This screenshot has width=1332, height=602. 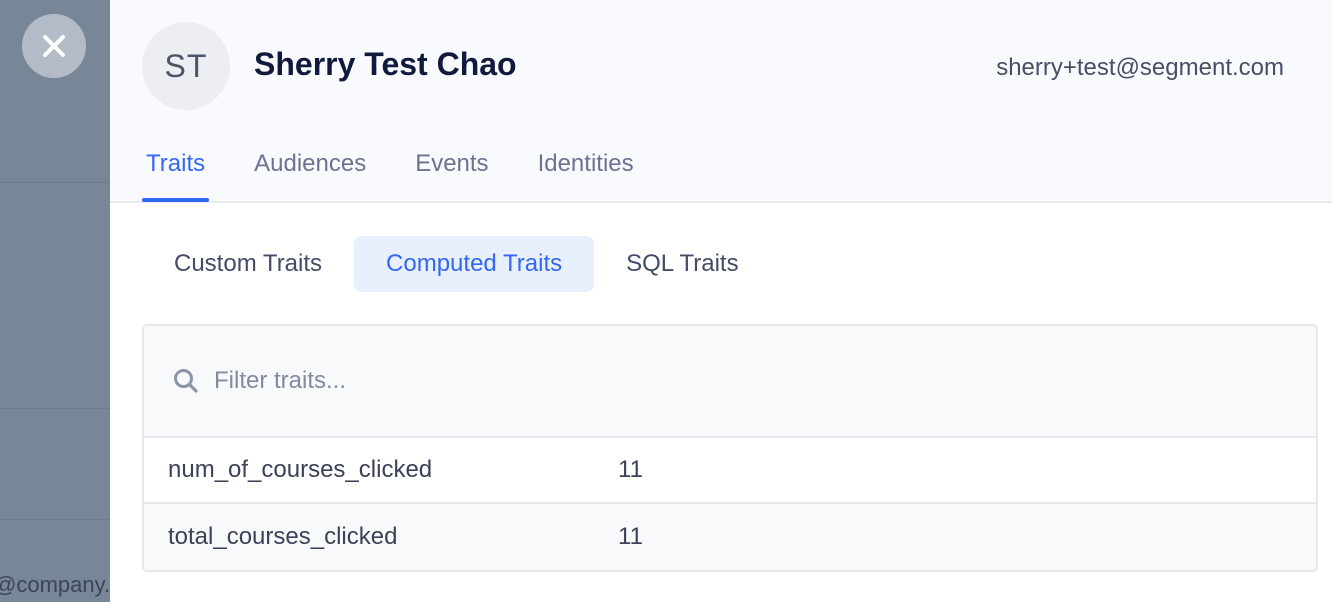 I want to click on trait-key: total_courses_clicked, so click(x=283, y=536).